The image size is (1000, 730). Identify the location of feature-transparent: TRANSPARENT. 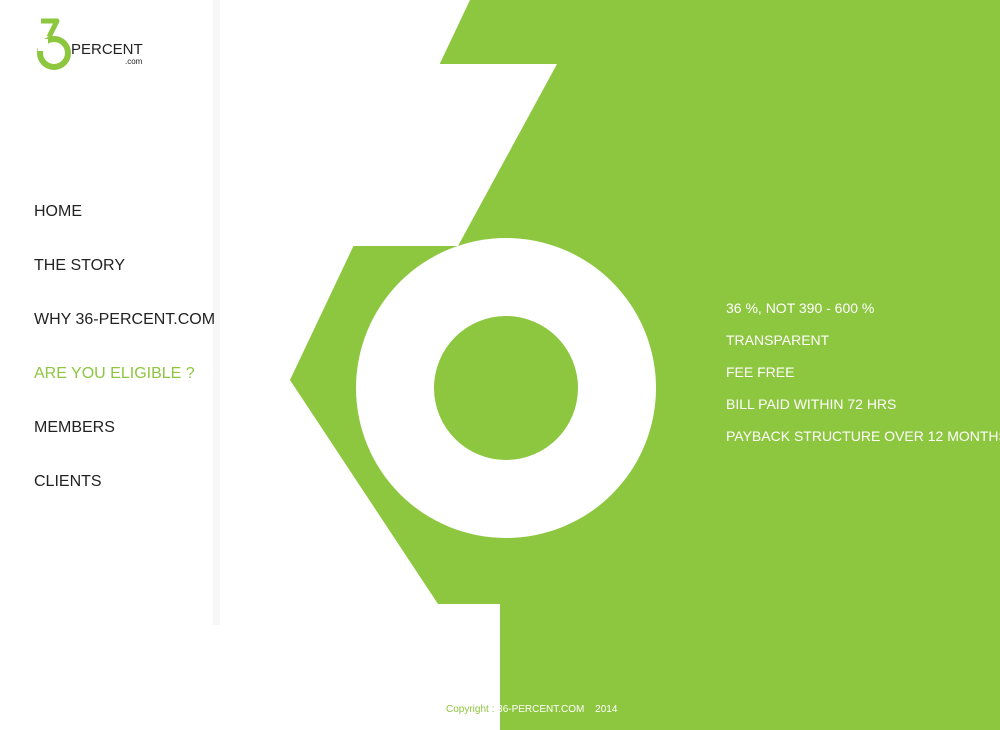
(778, 340).